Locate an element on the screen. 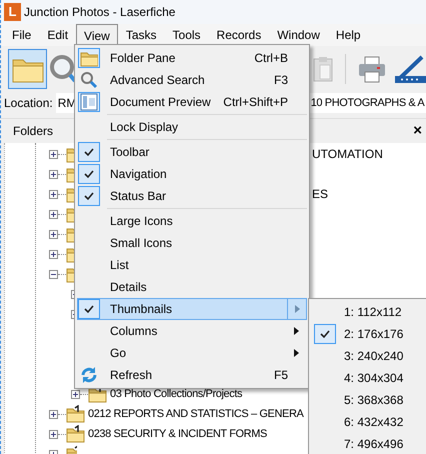  preview-icon is located at coordinates (89, 102).